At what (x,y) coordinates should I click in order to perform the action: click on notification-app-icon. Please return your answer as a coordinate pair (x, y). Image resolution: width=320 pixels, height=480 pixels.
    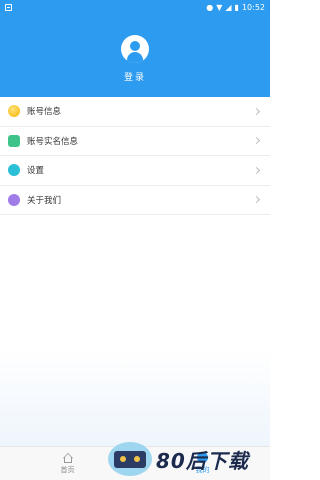
    Looking at the image, I should click on (8, 7).